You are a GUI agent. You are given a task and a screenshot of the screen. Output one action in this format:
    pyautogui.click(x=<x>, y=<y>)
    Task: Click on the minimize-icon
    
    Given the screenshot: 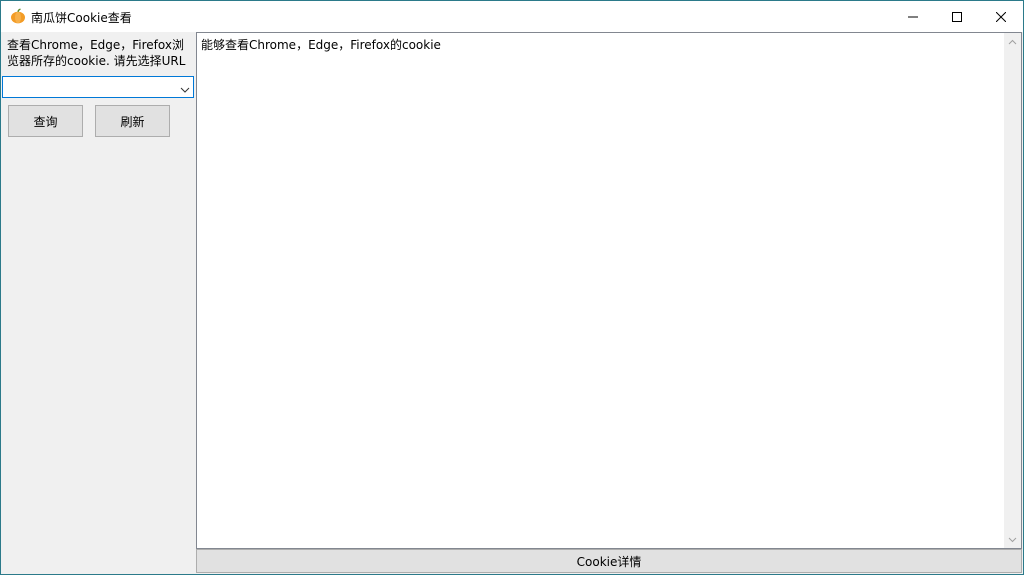 What is the action you would take?
    pyautogui.click(x=913, y=17)
    